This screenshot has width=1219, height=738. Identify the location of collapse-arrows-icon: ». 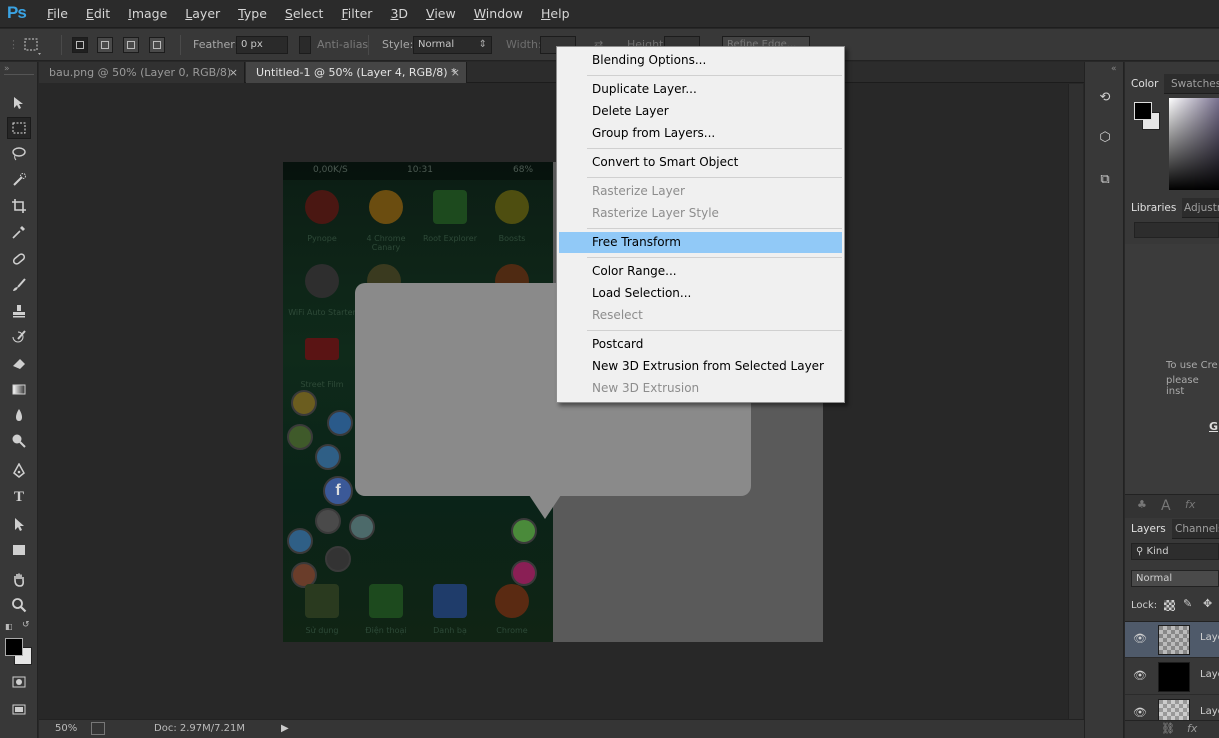
(7, 69).